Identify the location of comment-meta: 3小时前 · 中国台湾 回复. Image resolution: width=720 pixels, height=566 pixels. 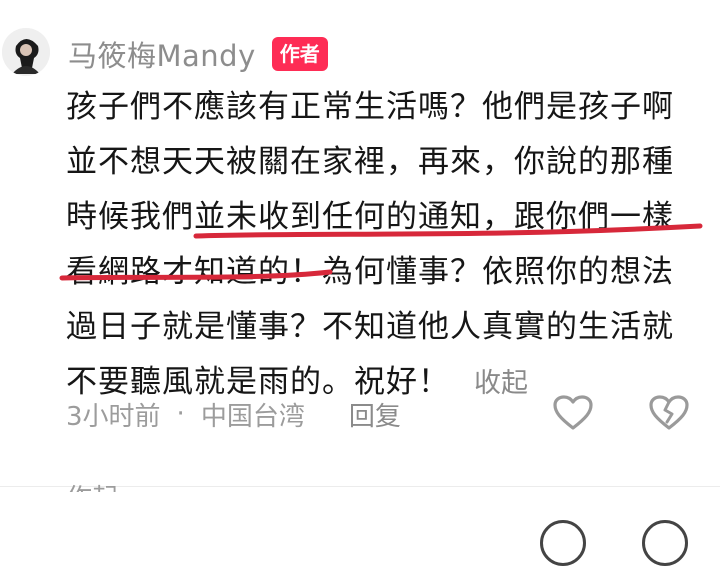
(233, 414).